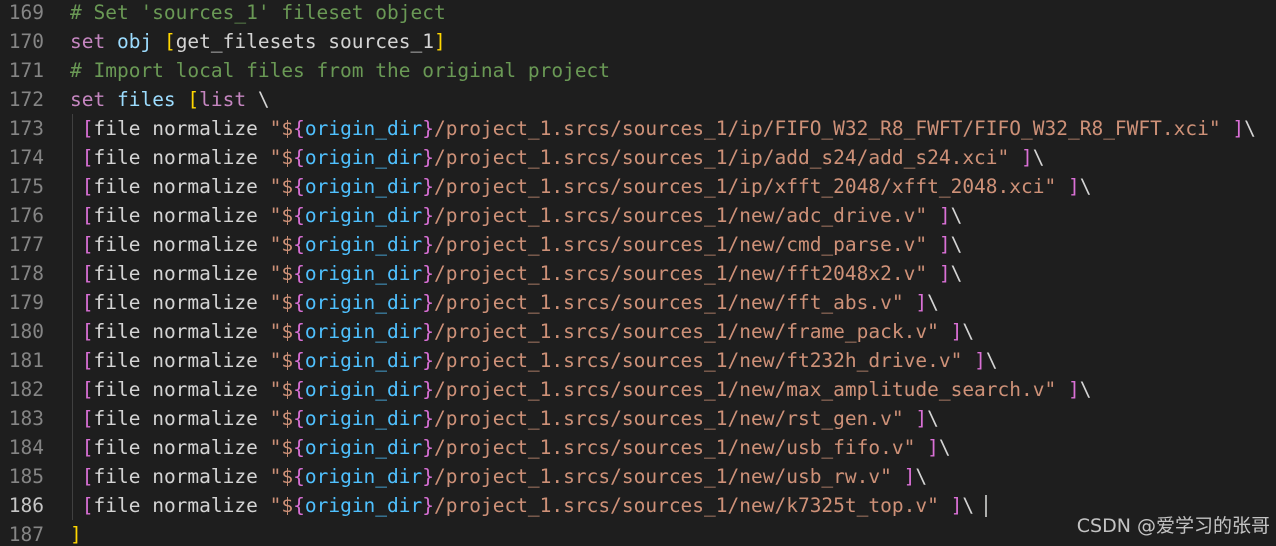 The image size is (1276, 546). What do you see at coordinates (638, 13) in the screenshot?
I see `code-line: 169 # Set 'sources_1' fileset object` at bounding box center [638, 13].